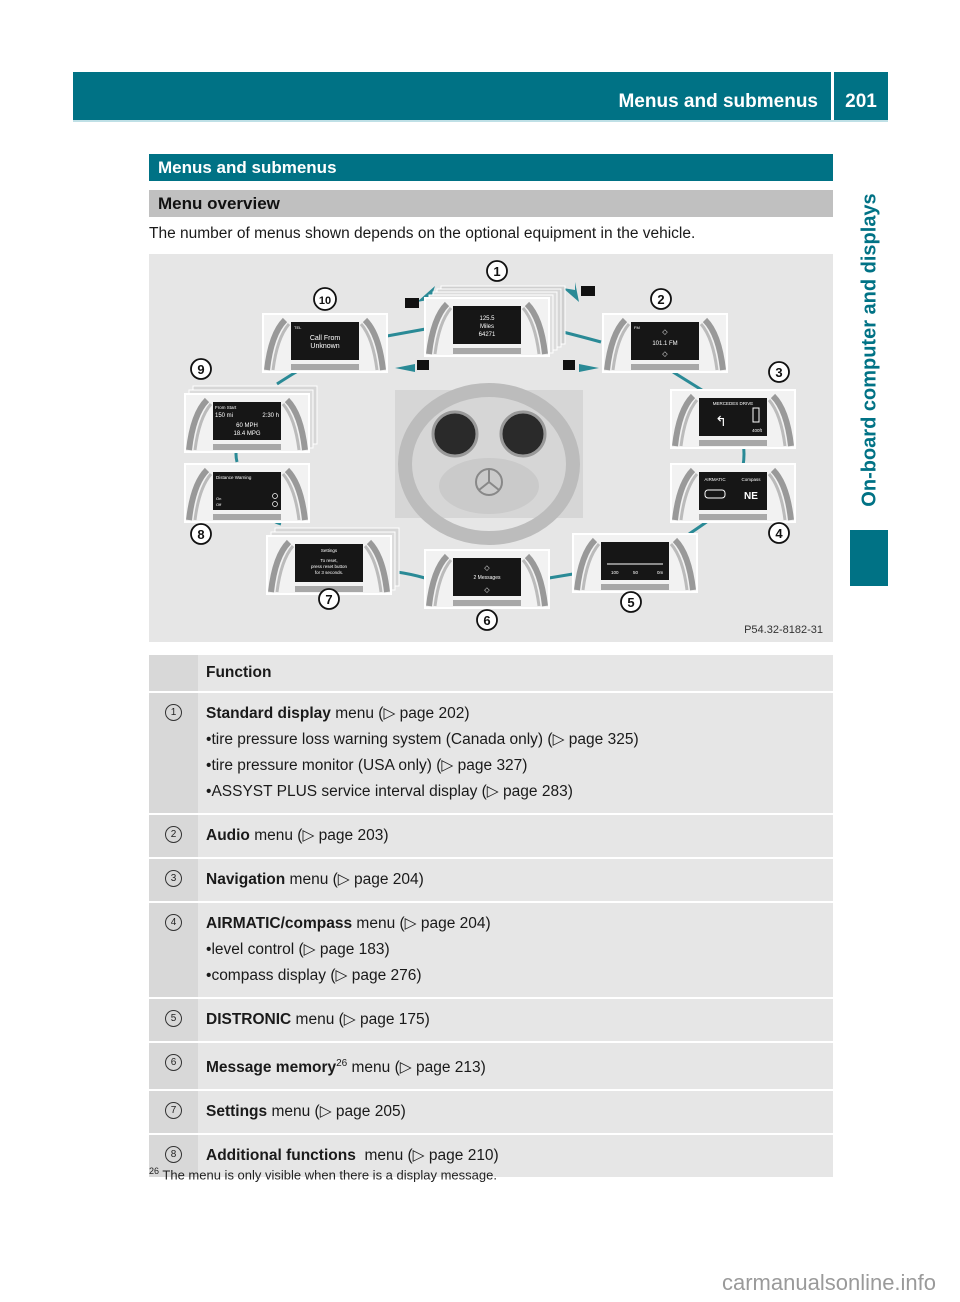  What do you see at coordinates (173, 1062) in the screenshot?
I see `row-number-badge: 6` at bounding box center [173, 1062].